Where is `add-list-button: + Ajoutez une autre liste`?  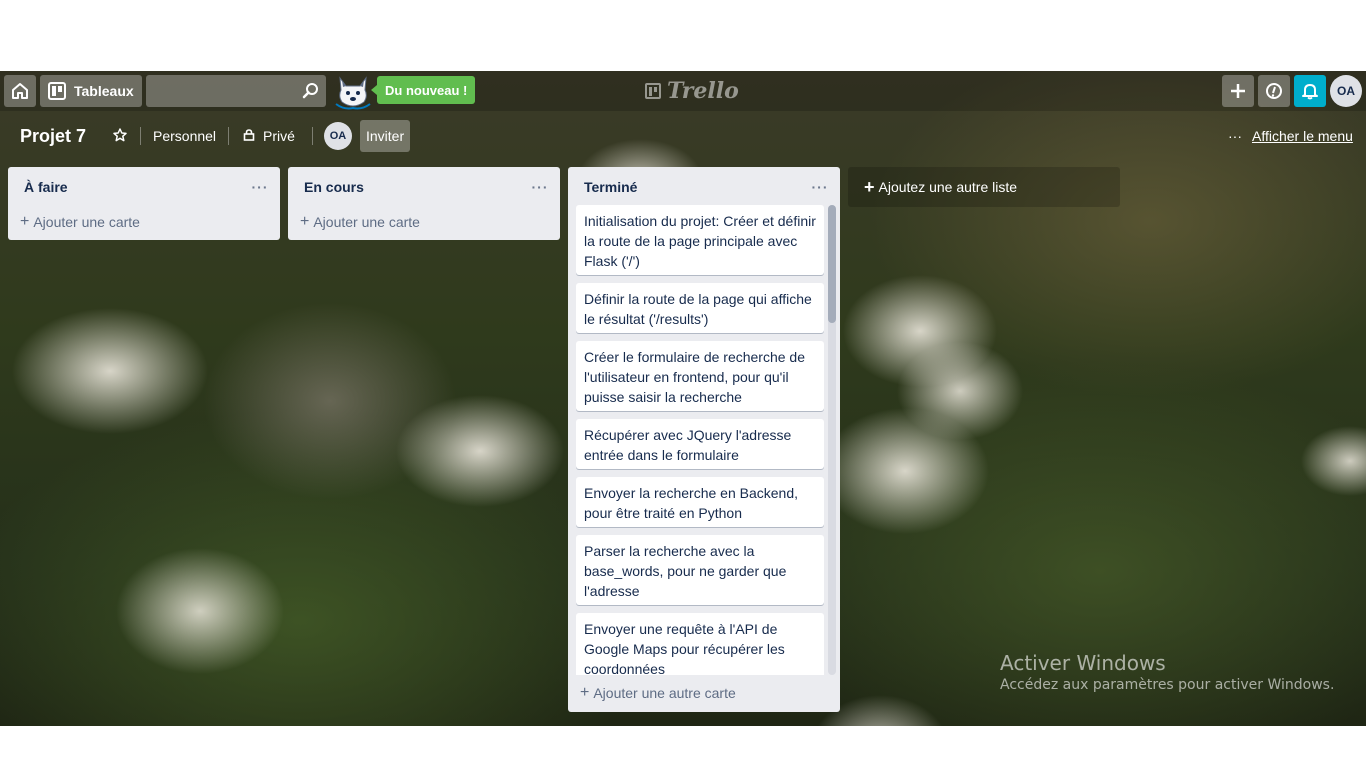 add-list-button: + Ajoutez une autre liste is located at coordinates (984, 187).